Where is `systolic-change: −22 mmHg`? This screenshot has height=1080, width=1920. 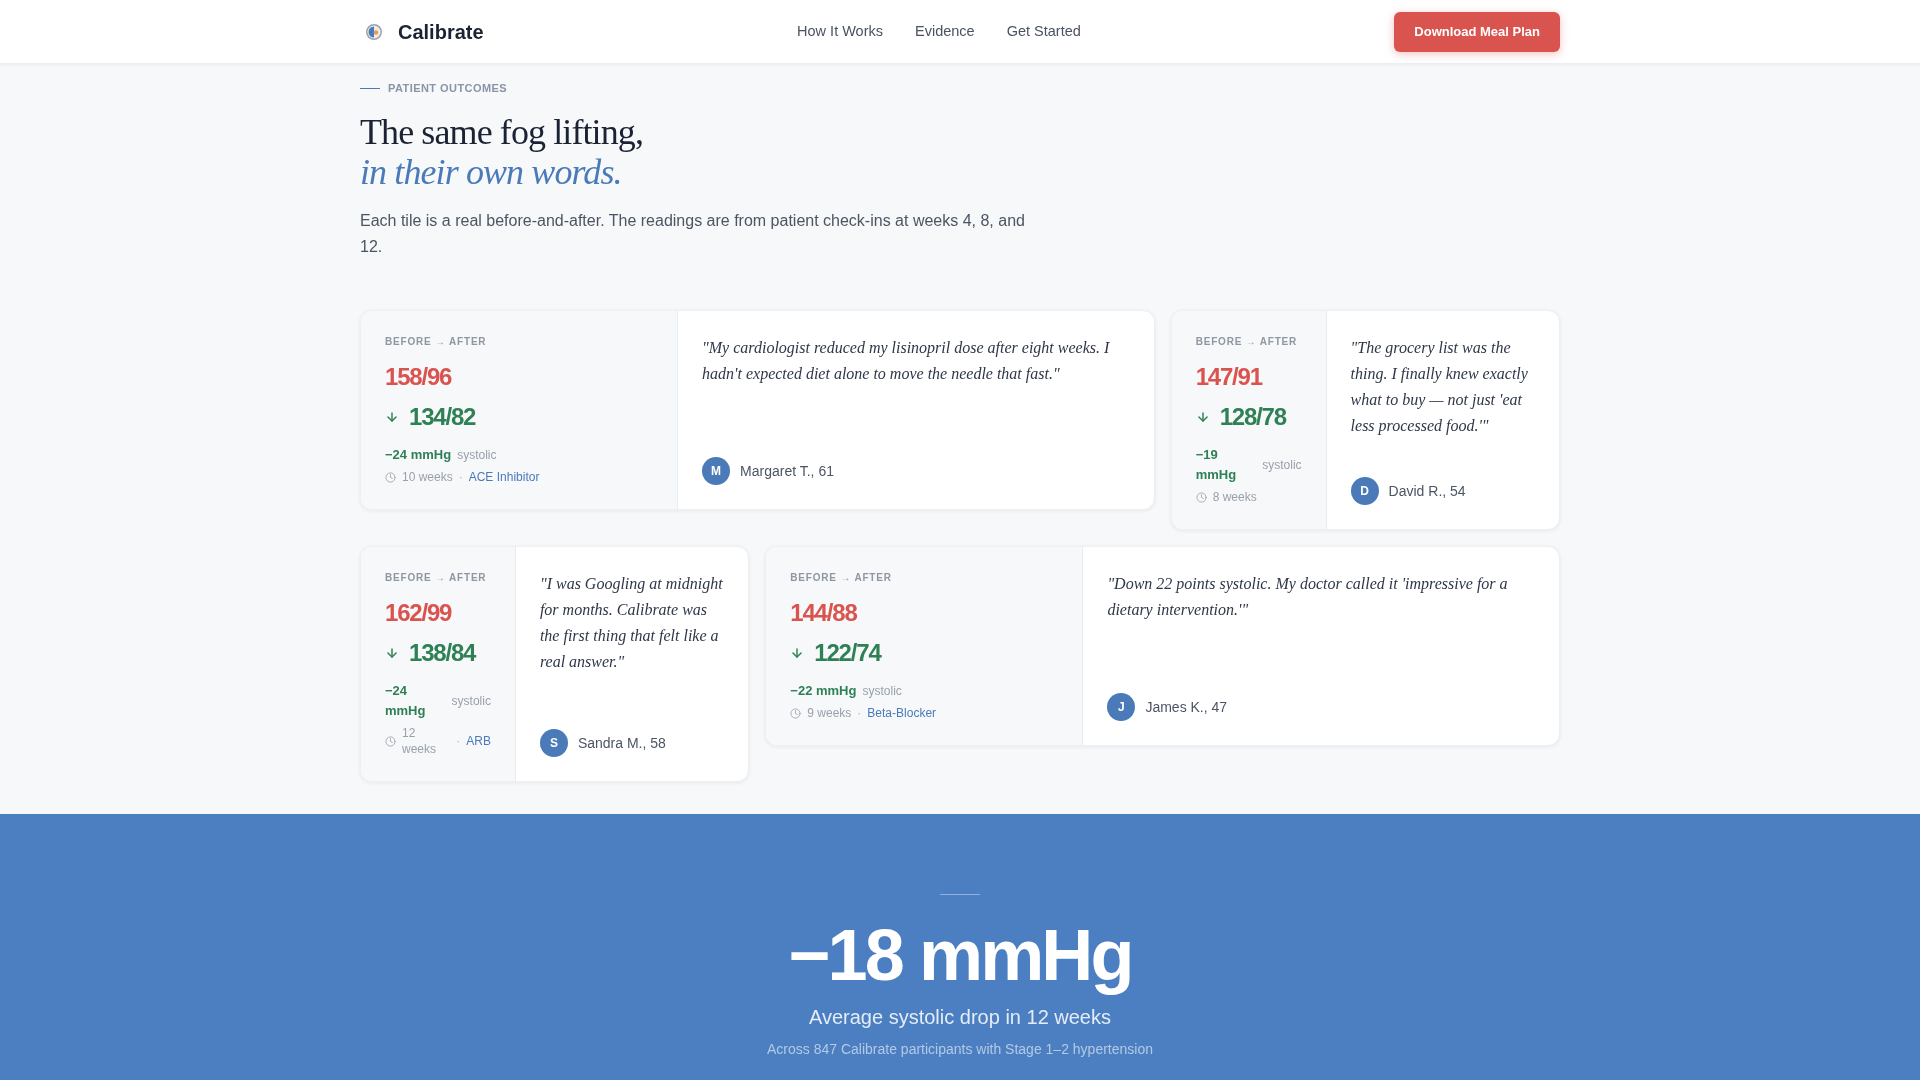
systolic-change: −22 mmHg is located at coordinates (823, 691).